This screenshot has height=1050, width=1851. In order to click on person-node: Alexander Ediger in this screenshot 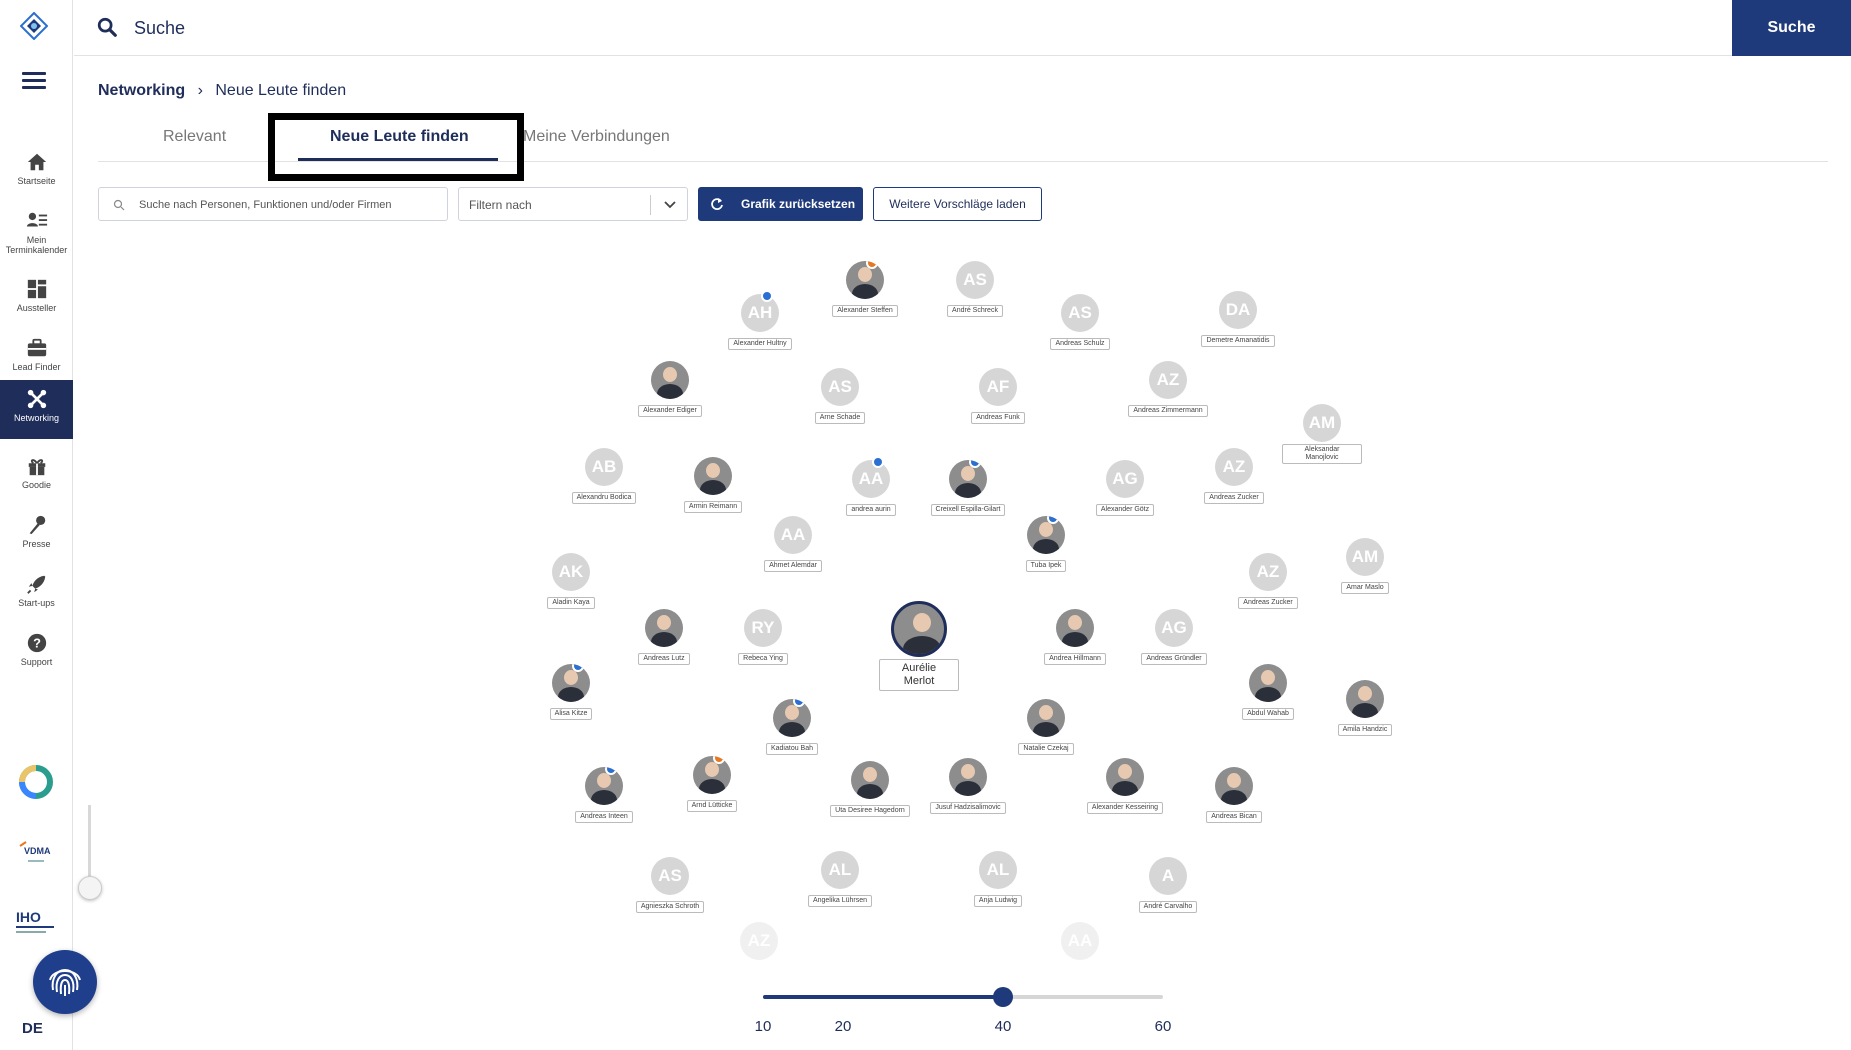, I will do `click(670, 389)`.